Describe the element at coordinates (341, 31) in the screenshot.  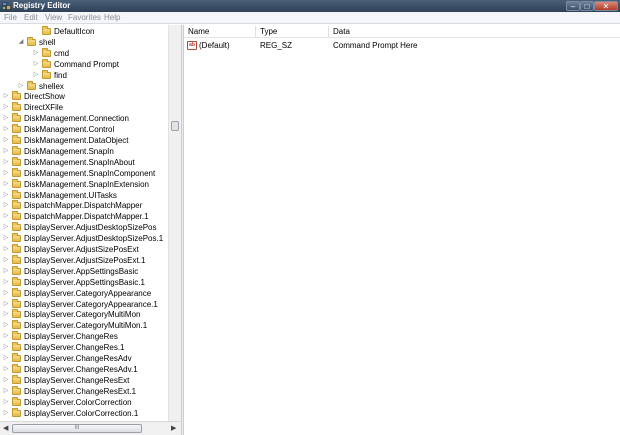
I see `column-header-data: Data` at that location.